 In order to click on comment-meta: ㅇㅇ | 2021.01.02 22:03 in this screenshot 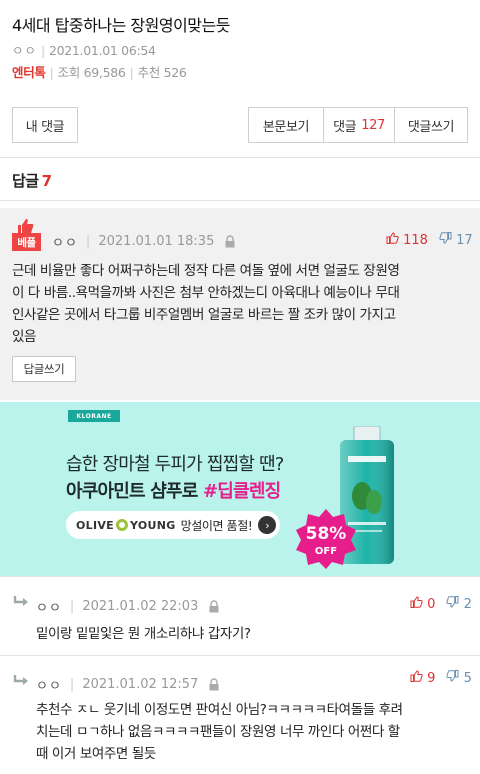, I will do `click(128, 606)`.